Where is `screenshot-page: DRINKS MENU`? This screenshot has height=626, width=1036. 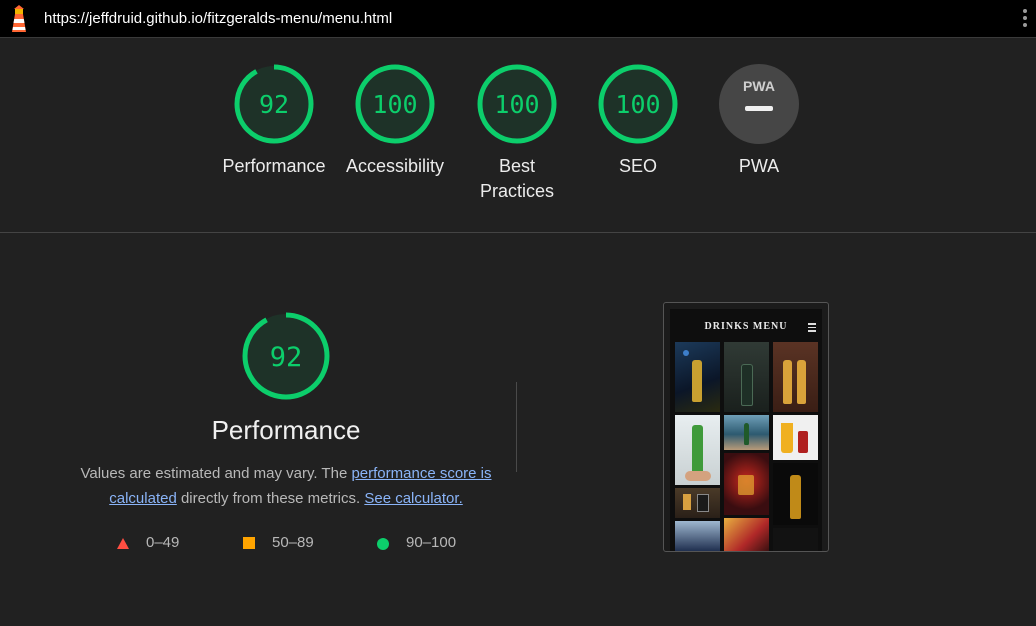
screenshot-page: DRINKS MENU is located at coordinates (746, 430).